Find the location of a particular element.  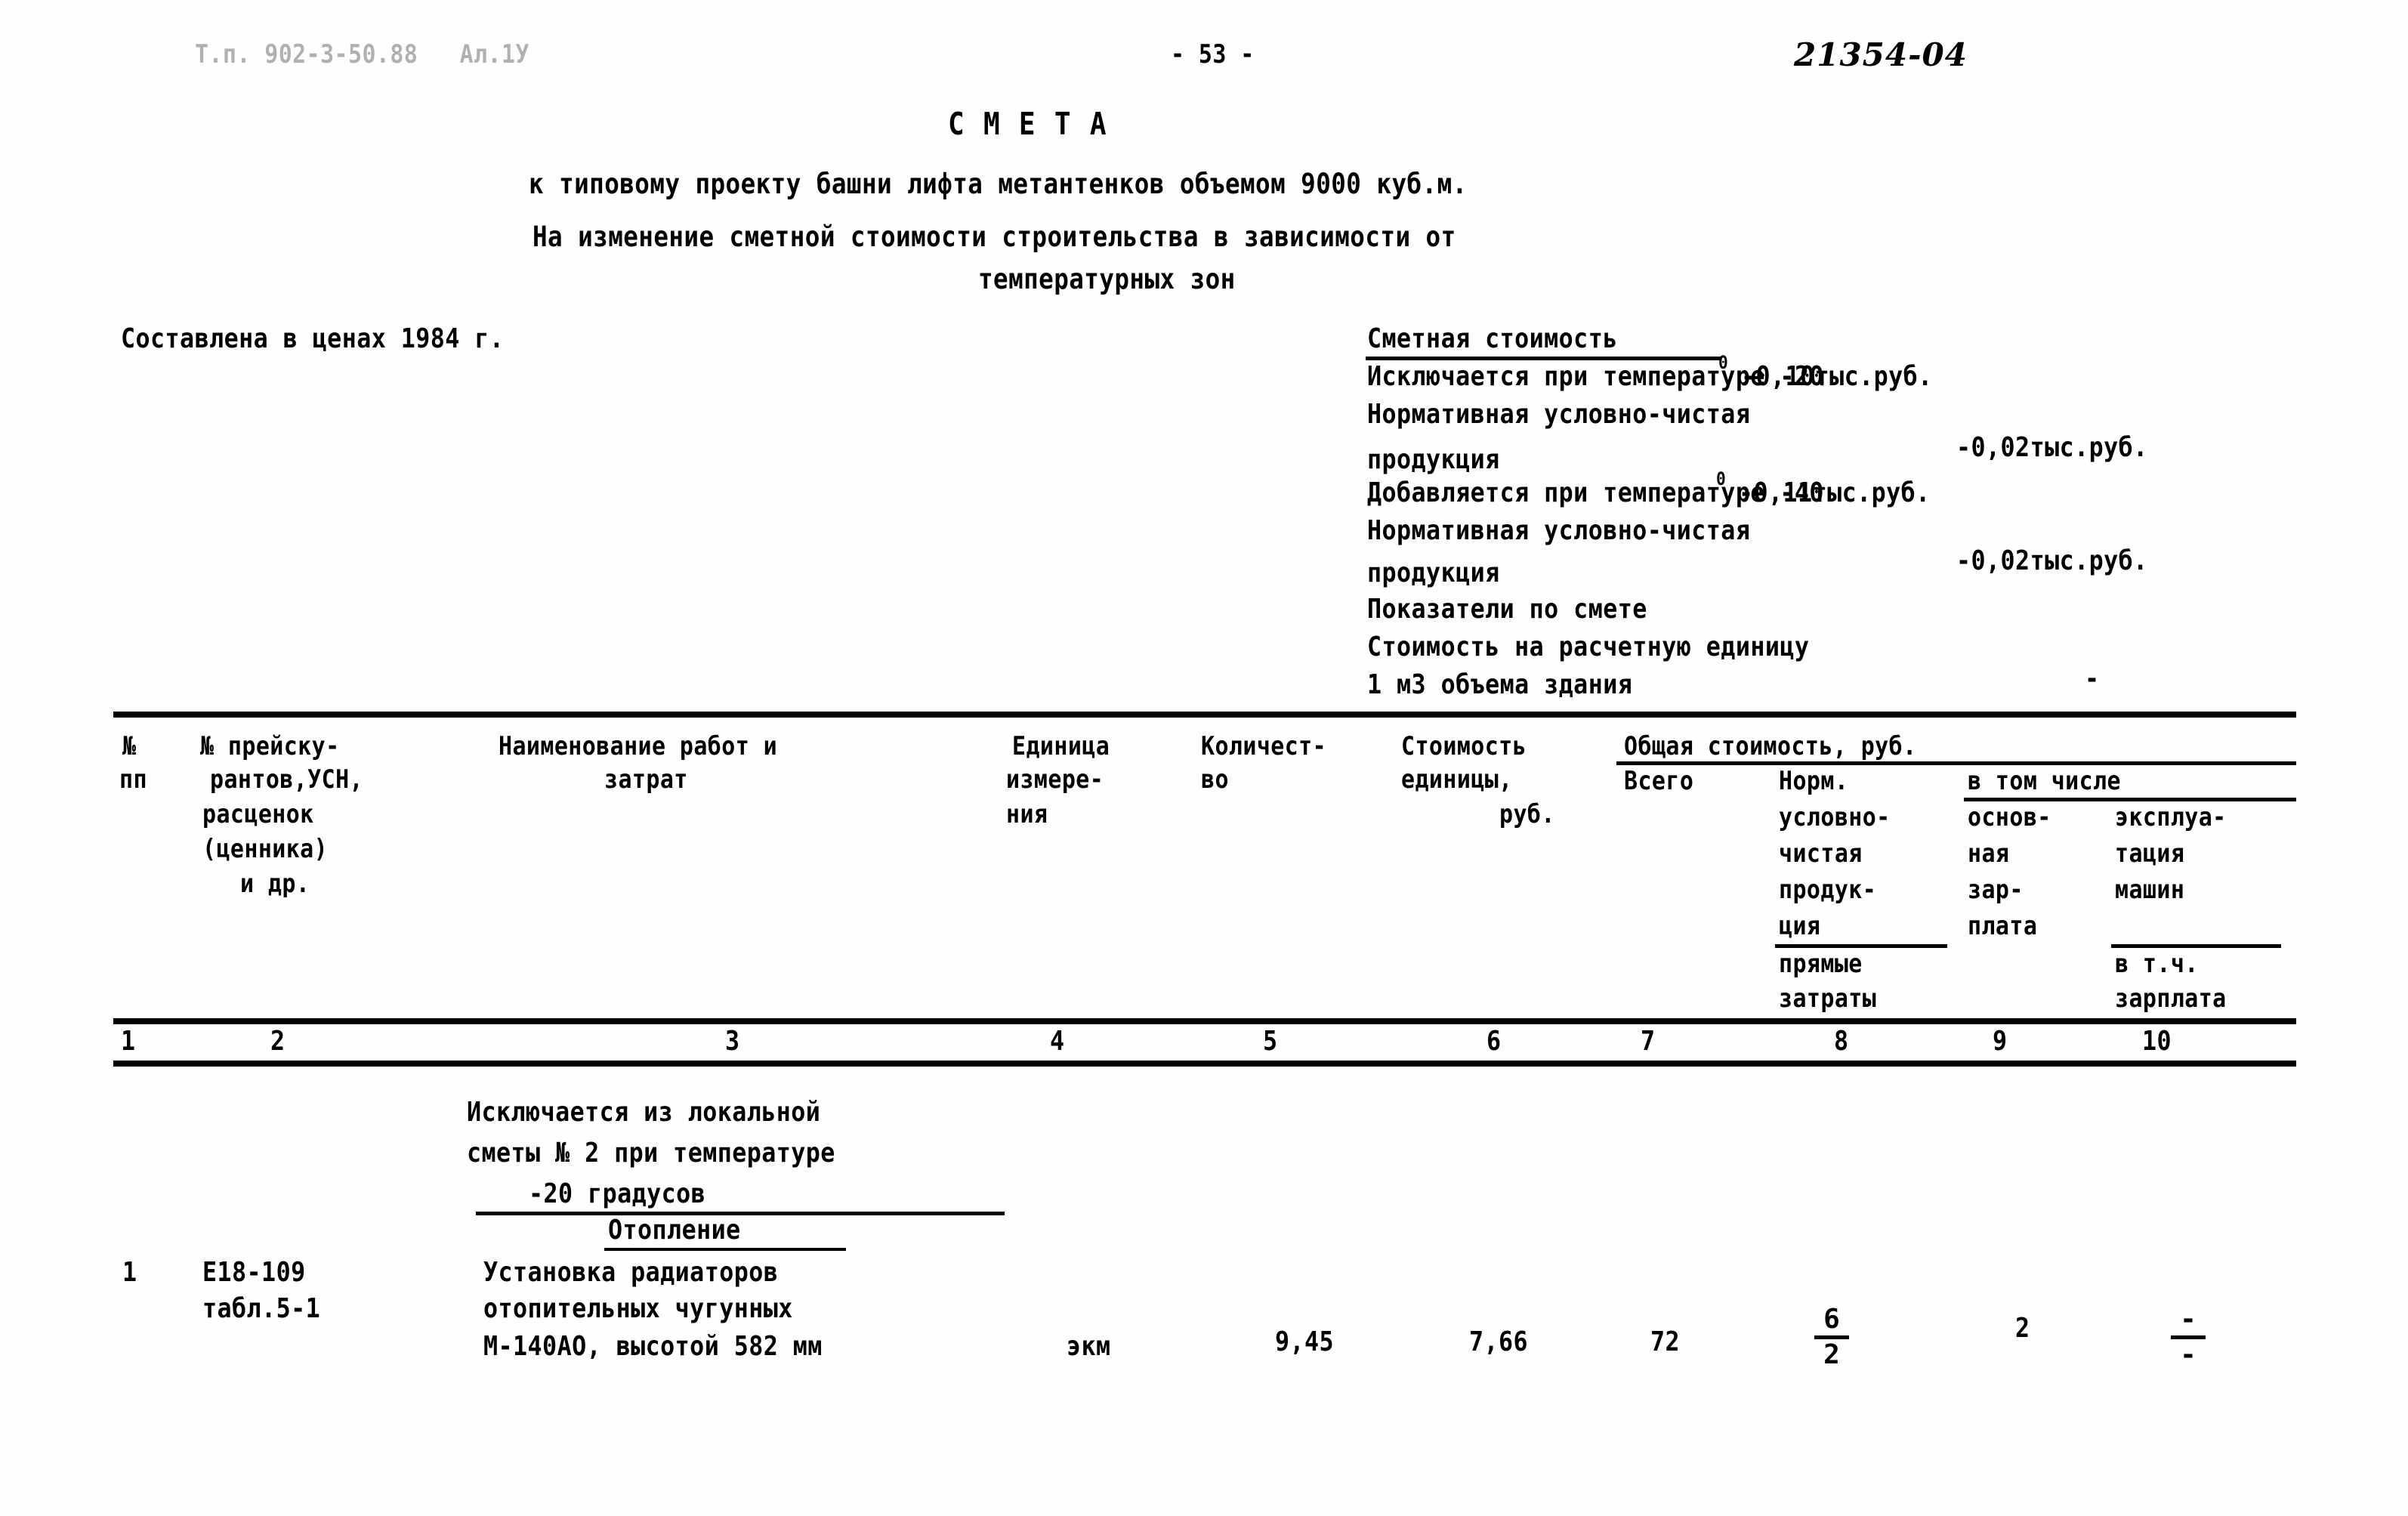

column-number-10: 10 is located at coordinates (2157, 1041).